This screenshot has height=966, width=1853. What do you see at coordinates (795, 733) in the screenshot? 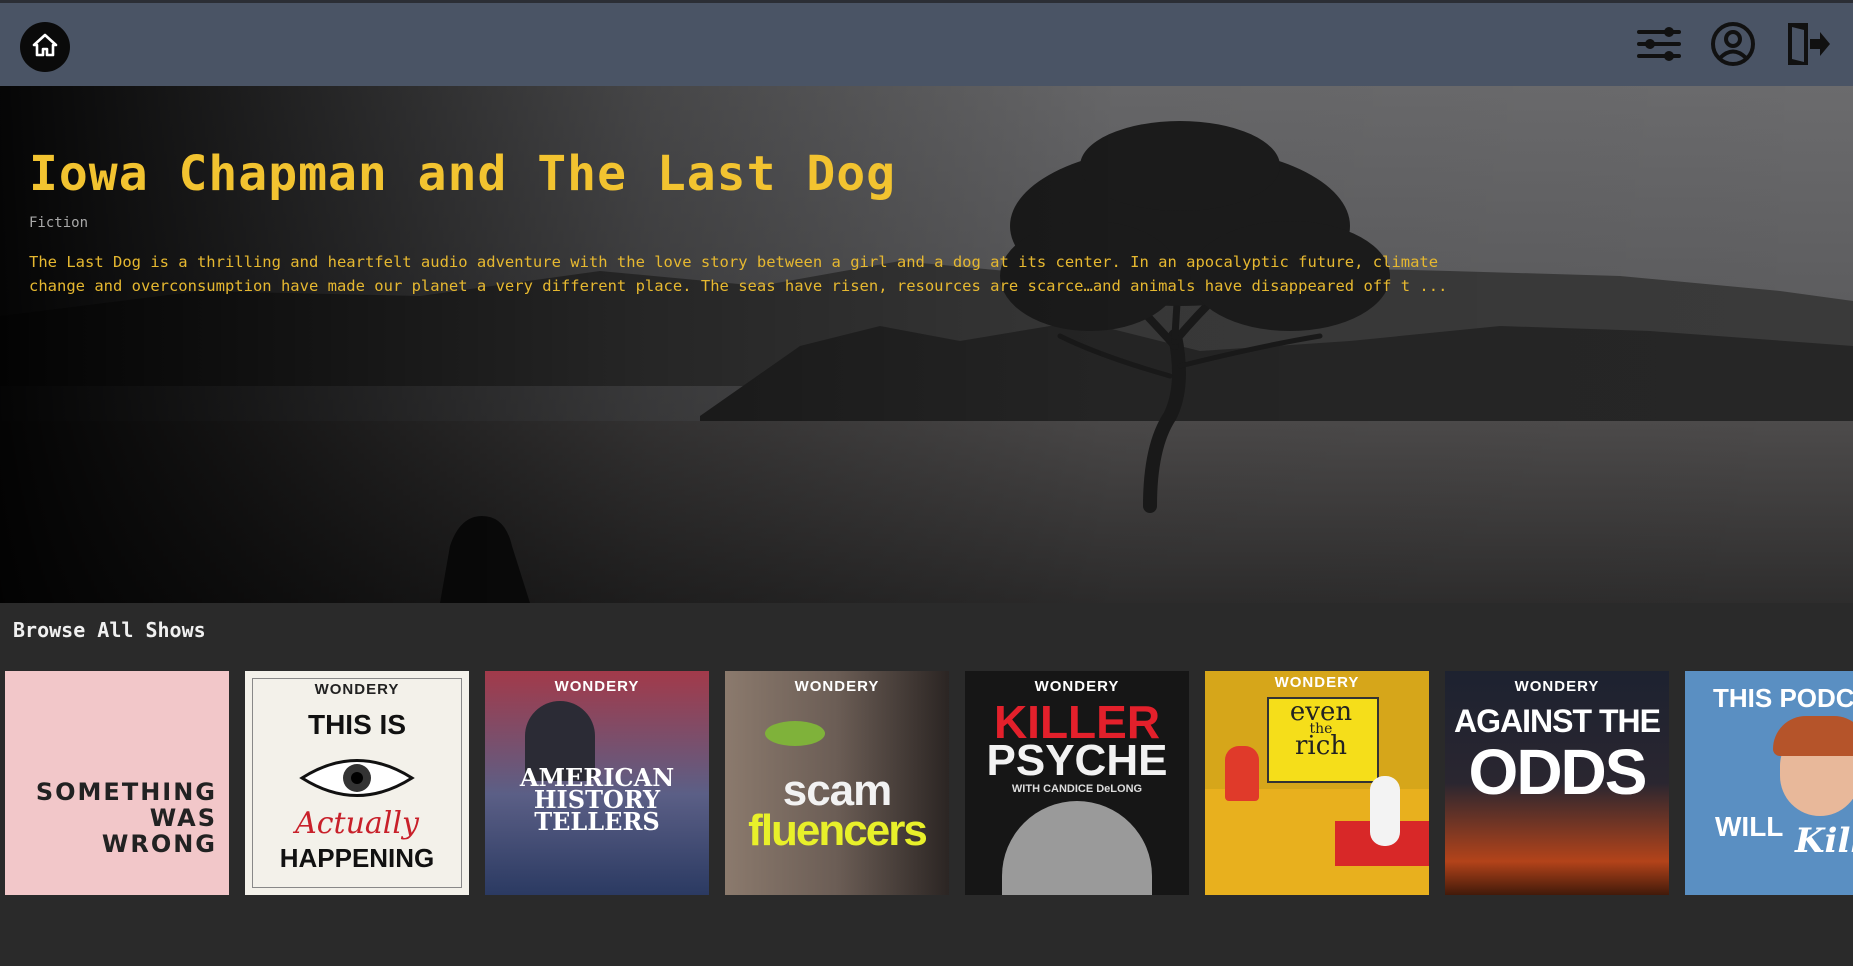
I see `face-artwork` at bounding box center [795, 733].